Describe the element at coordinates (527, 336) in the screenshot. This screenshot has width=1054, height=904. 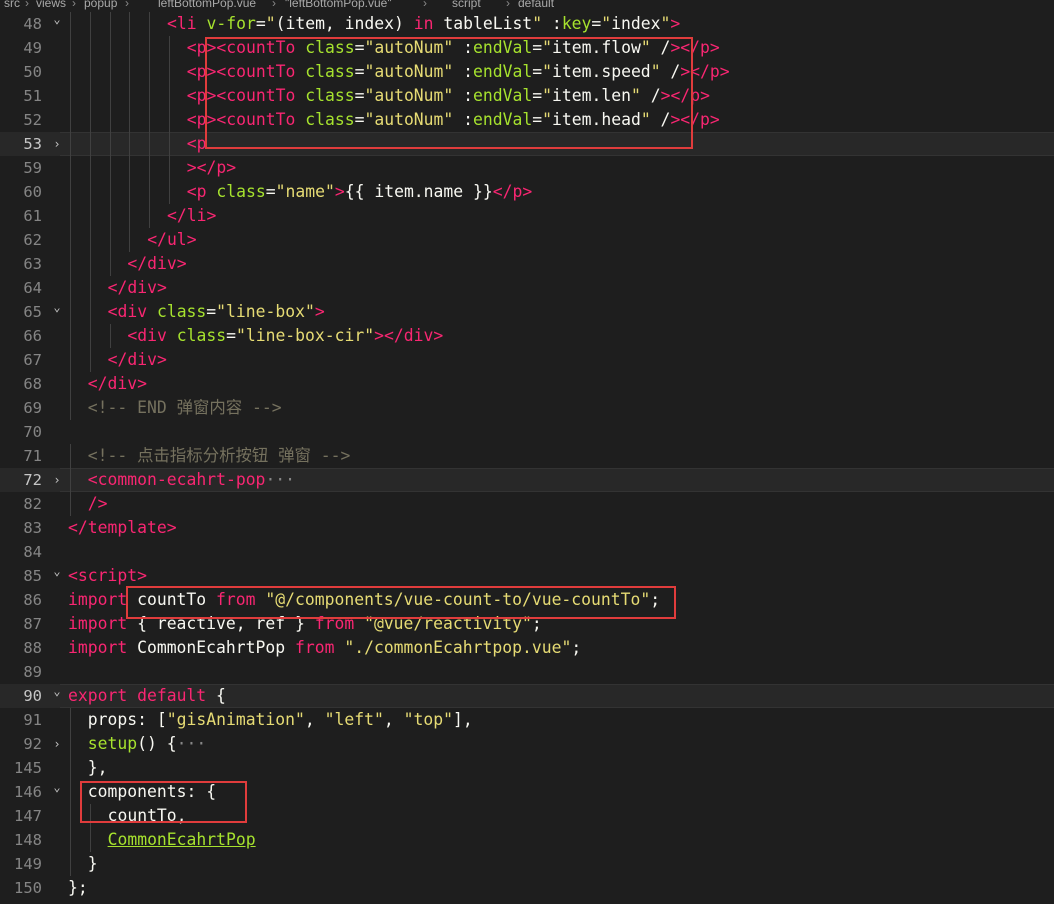
I see `code-line: 66 <div class="line-box-cir"></div>` at that location.